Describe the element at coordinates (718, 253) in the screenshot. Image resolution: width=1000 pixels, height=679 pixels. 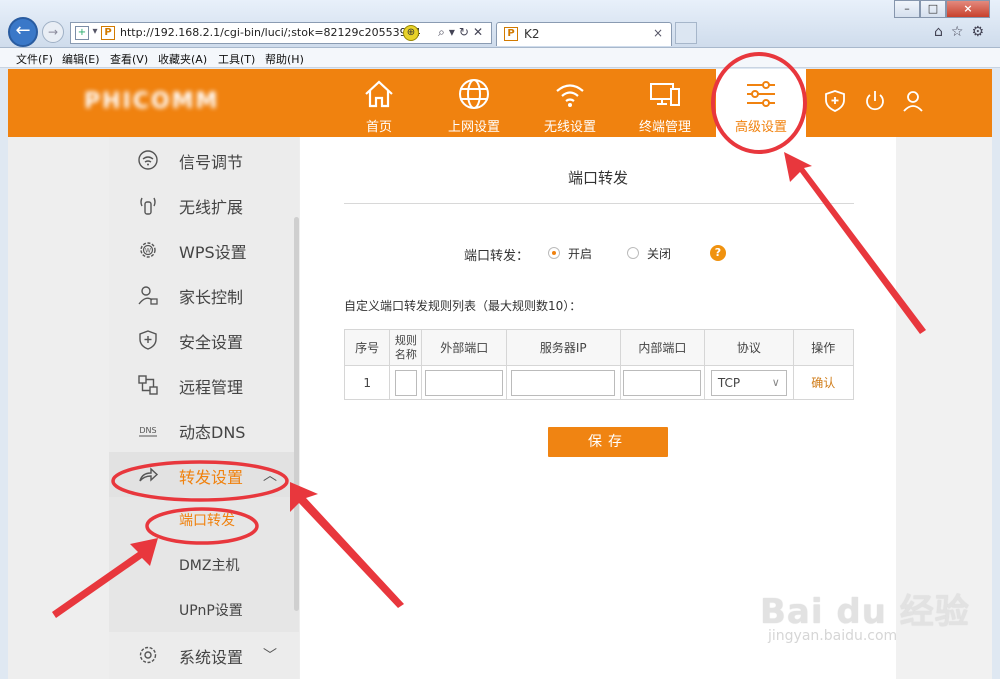
I see `help-icon: ?` at that location.